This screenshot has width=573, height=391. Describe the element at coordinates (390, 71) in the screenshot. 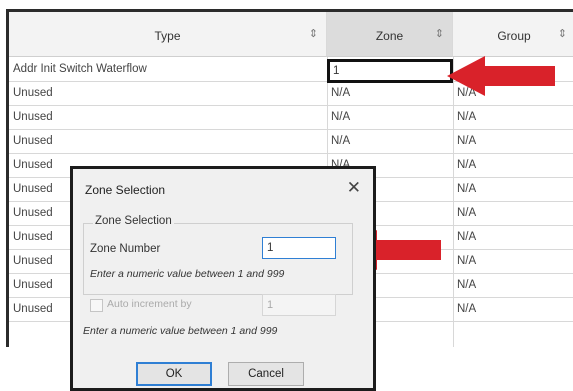

I see `zone-cell-editor: 1` at that location.